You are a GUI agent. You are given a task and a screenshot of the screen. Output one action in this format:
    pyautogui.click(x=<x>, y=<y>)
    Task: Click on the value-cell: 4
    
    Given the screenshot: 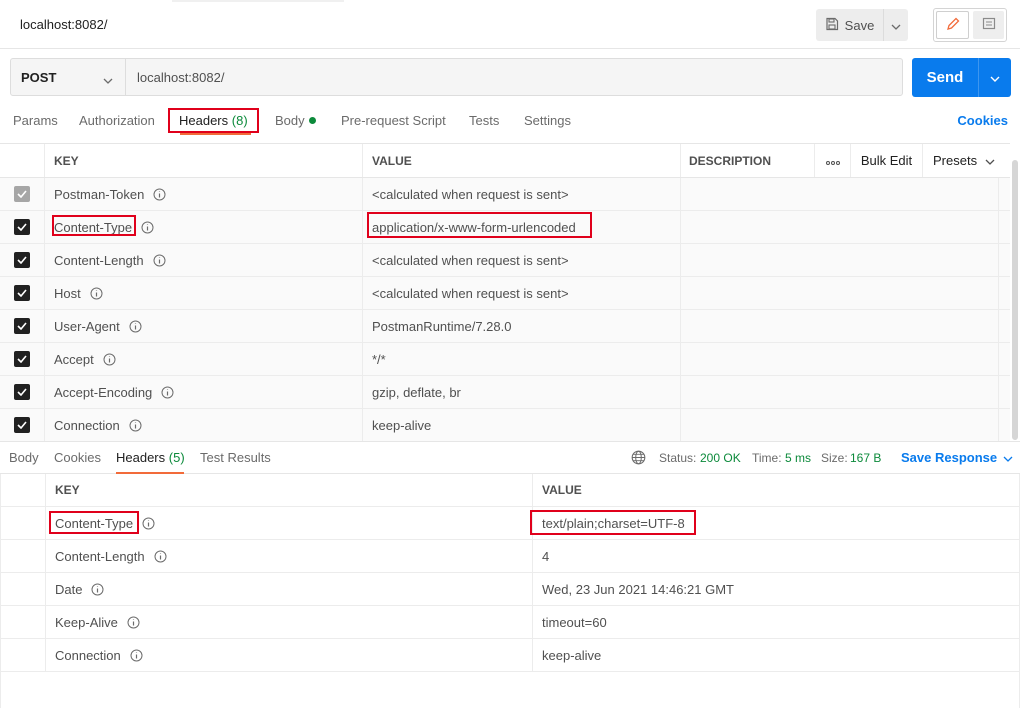 What is the action you would take?
    pyautogui.click(x=776, y=556)
    